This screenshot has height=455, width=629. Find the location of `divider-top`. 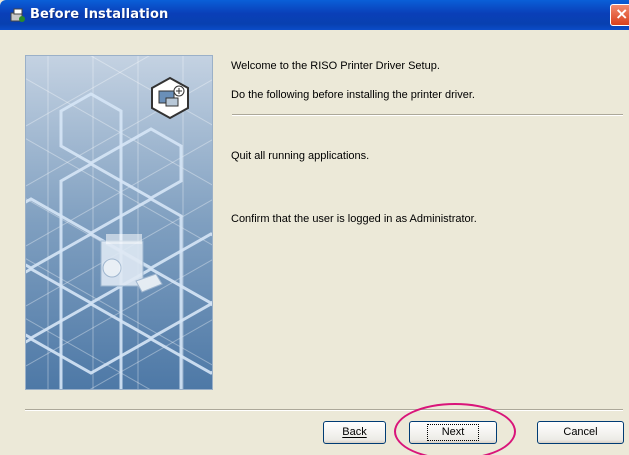

divider-top is located at coordinates (427, 115).